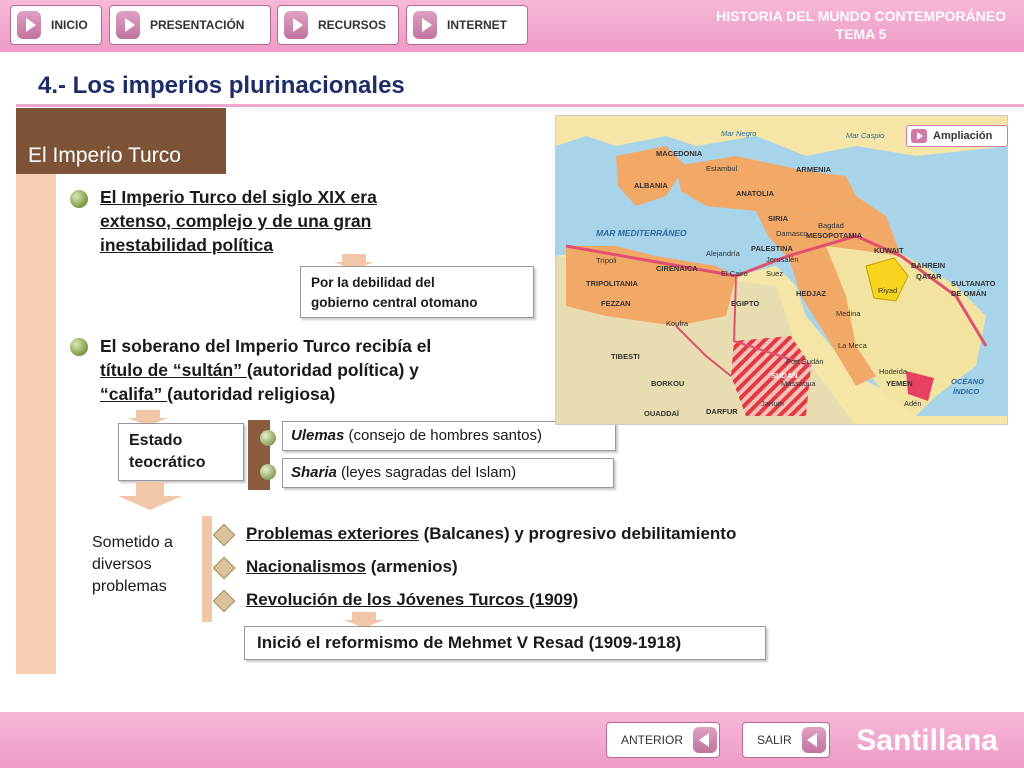 The width and height of the screenshot is (1024, 768). I want to click on nav-presentacion-label: PRESENTACIÓN, so click(197, 25).